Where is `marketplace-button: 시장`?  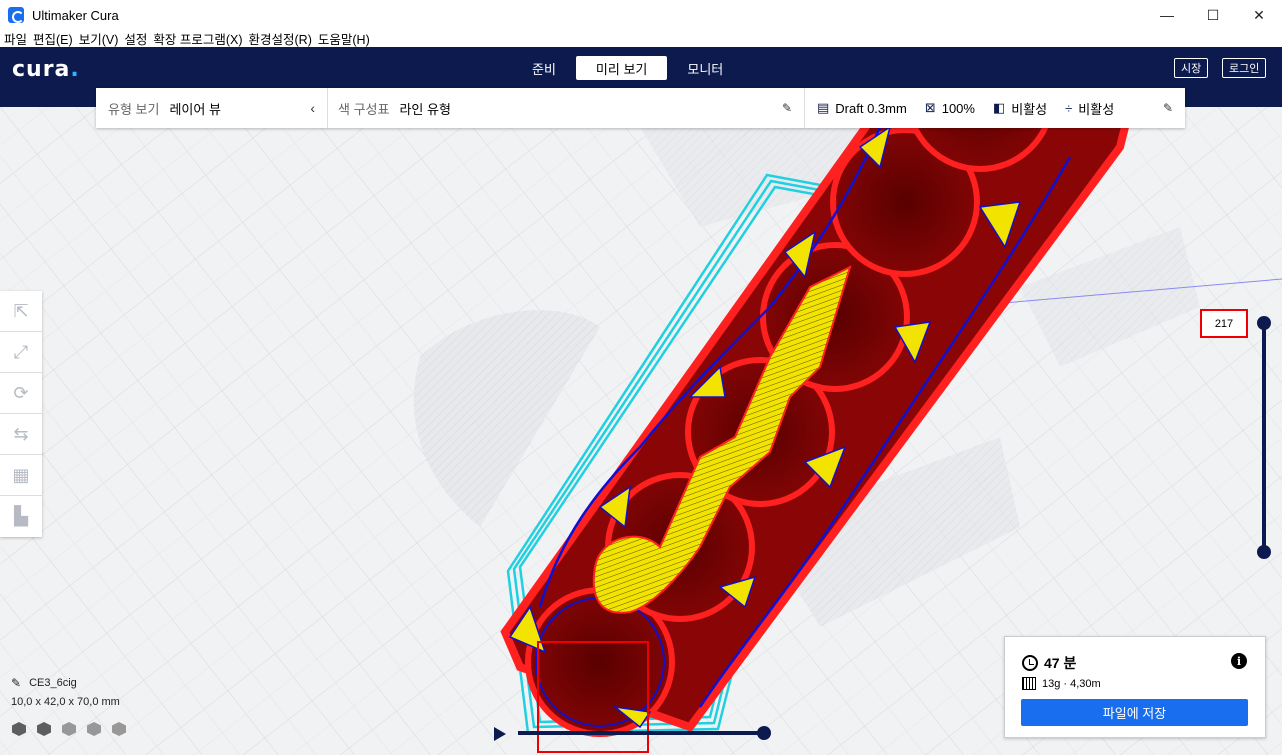
marketplace-button: 시장 is located at coordinates (1191, 68).